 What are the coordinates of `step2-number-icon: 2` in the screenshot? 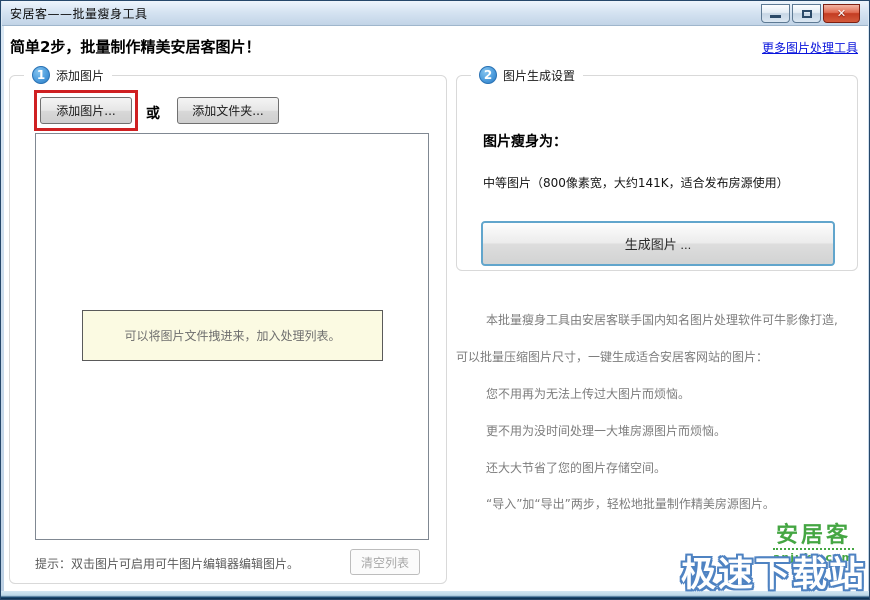 It's located at (488, 75).